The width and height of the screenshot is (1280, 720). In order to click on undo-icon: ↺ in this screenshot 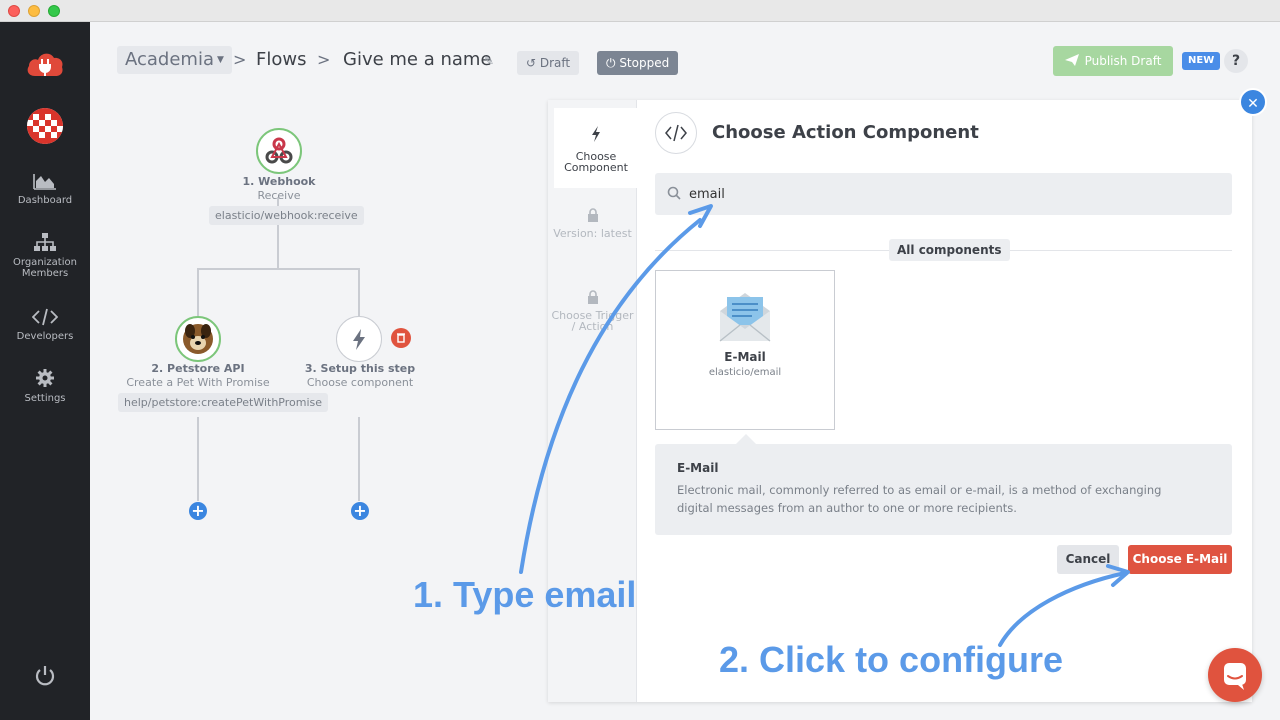, I will do `click(533, 63)`.